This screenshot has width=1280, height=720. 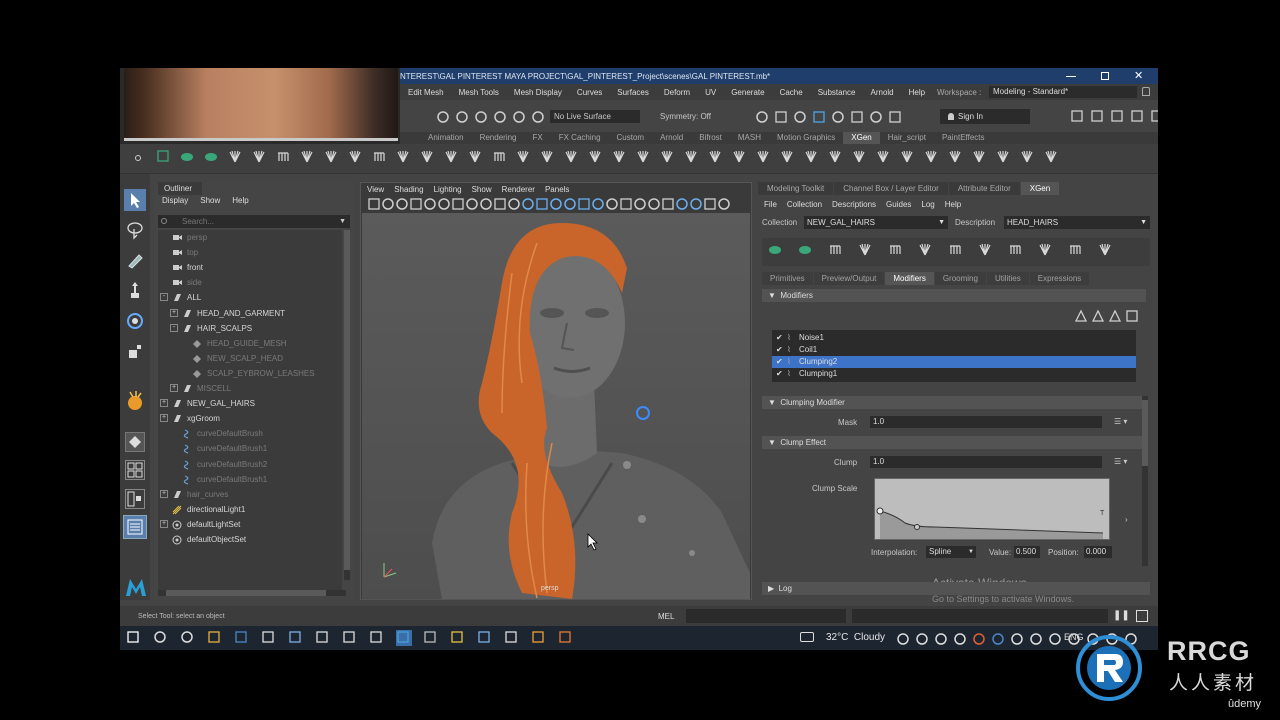 What do you see at coordinates (180, 282) in the screenshot?
I see `outliner-item: side` at bounding box center [180, 282].